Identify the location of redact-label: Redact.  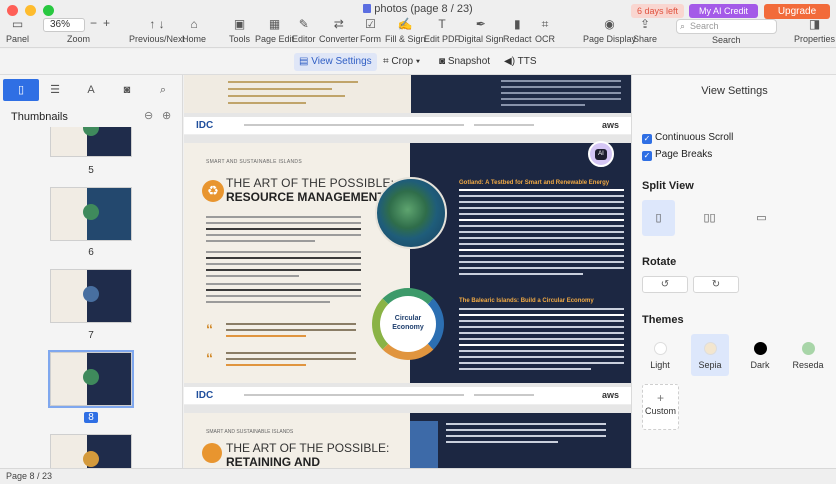
(517, 39).